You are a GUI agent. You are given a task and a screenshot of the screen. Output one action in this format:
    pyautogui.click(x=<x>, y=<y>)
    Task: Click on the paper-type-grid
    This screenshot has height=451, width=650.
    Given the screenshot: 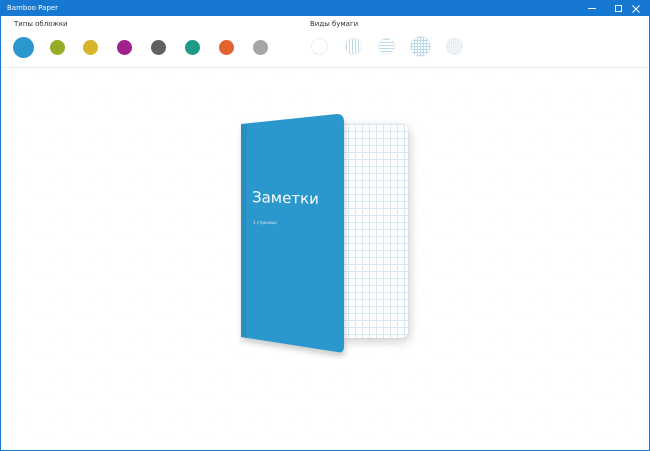 What is the action you would take?
    pyautogui.click(x=420, y=46)
    